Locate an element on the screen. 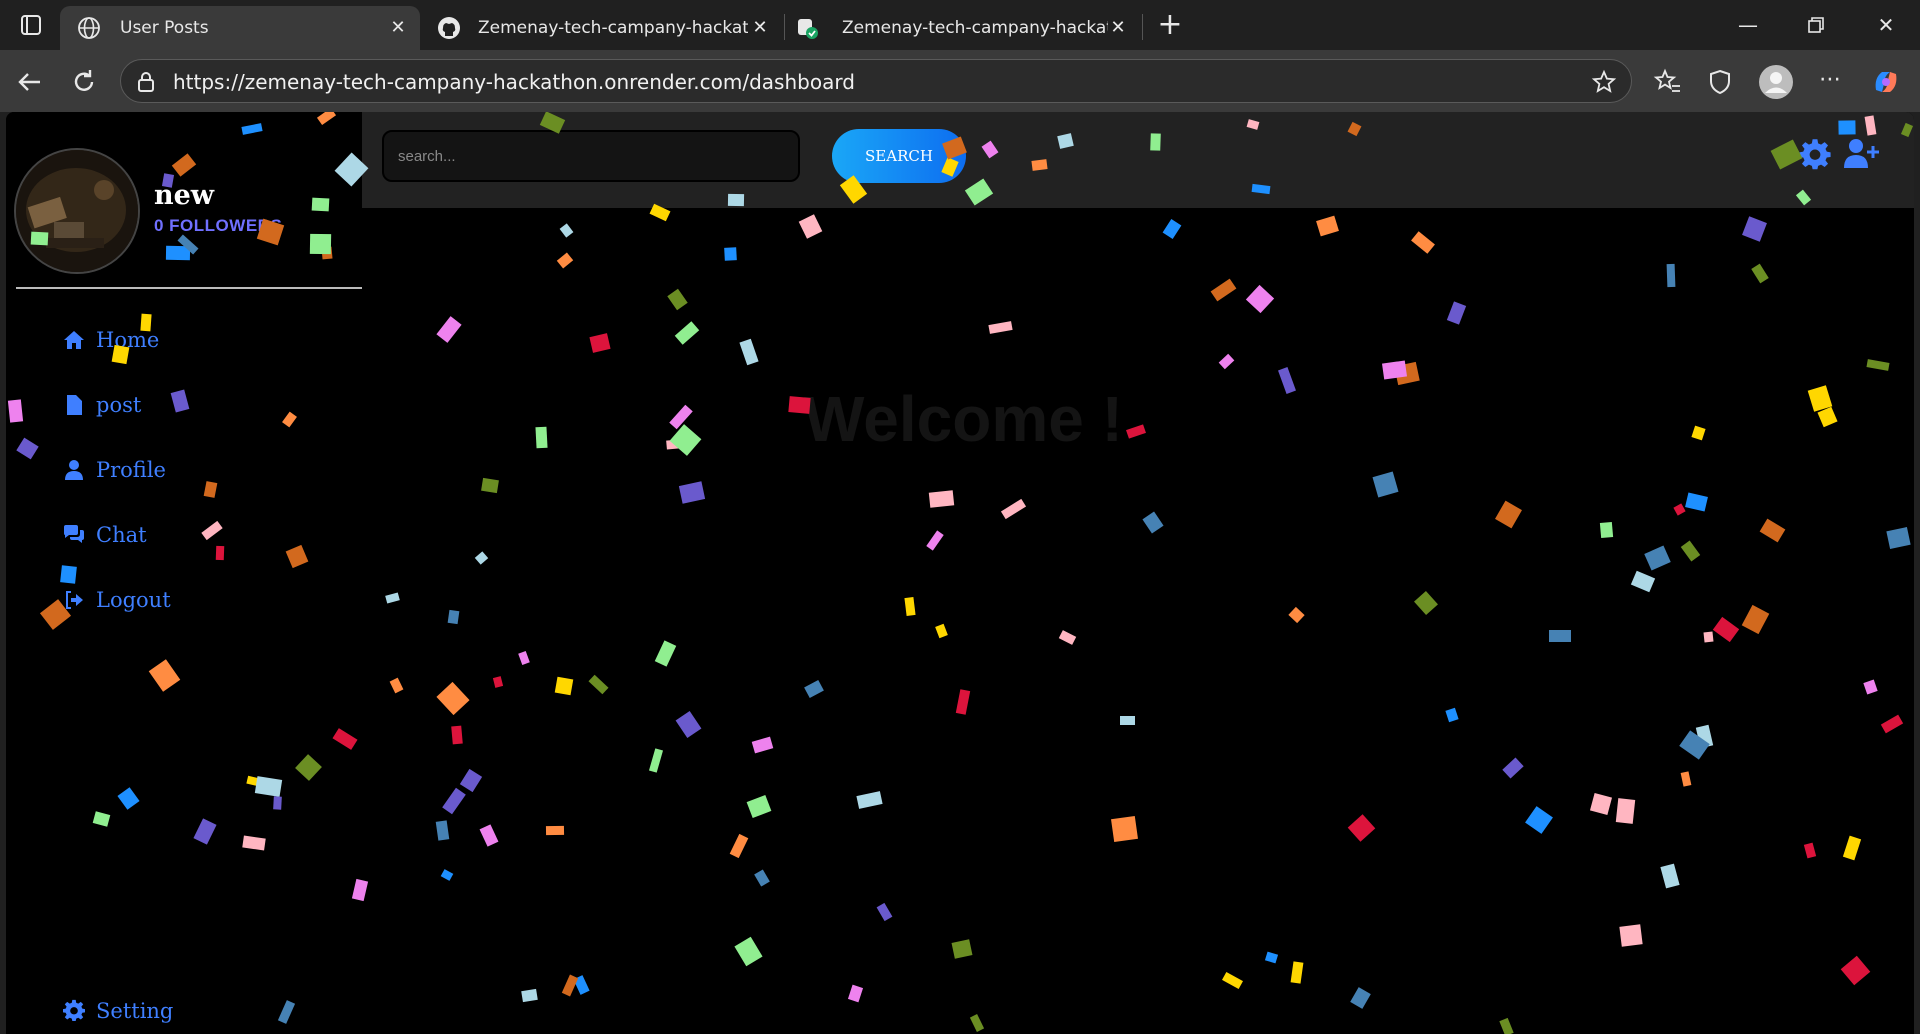 Image resolution: width=1920 pixels, height=1034 pixels. shield-icon is located at coordinates (1720, 82).